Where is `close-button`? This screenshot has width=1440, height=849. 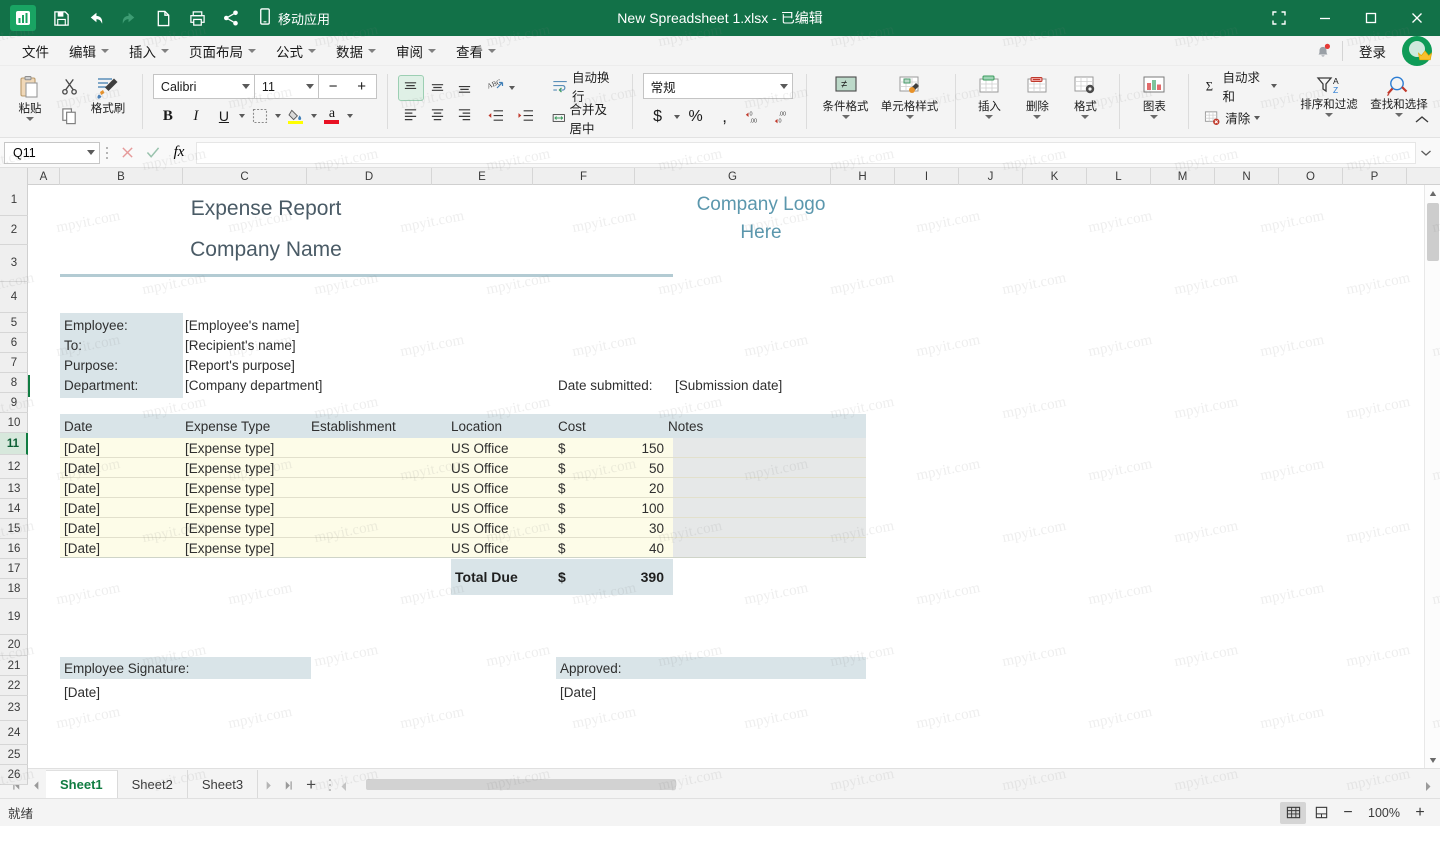 close-button is located at coordinates (1417, 18).